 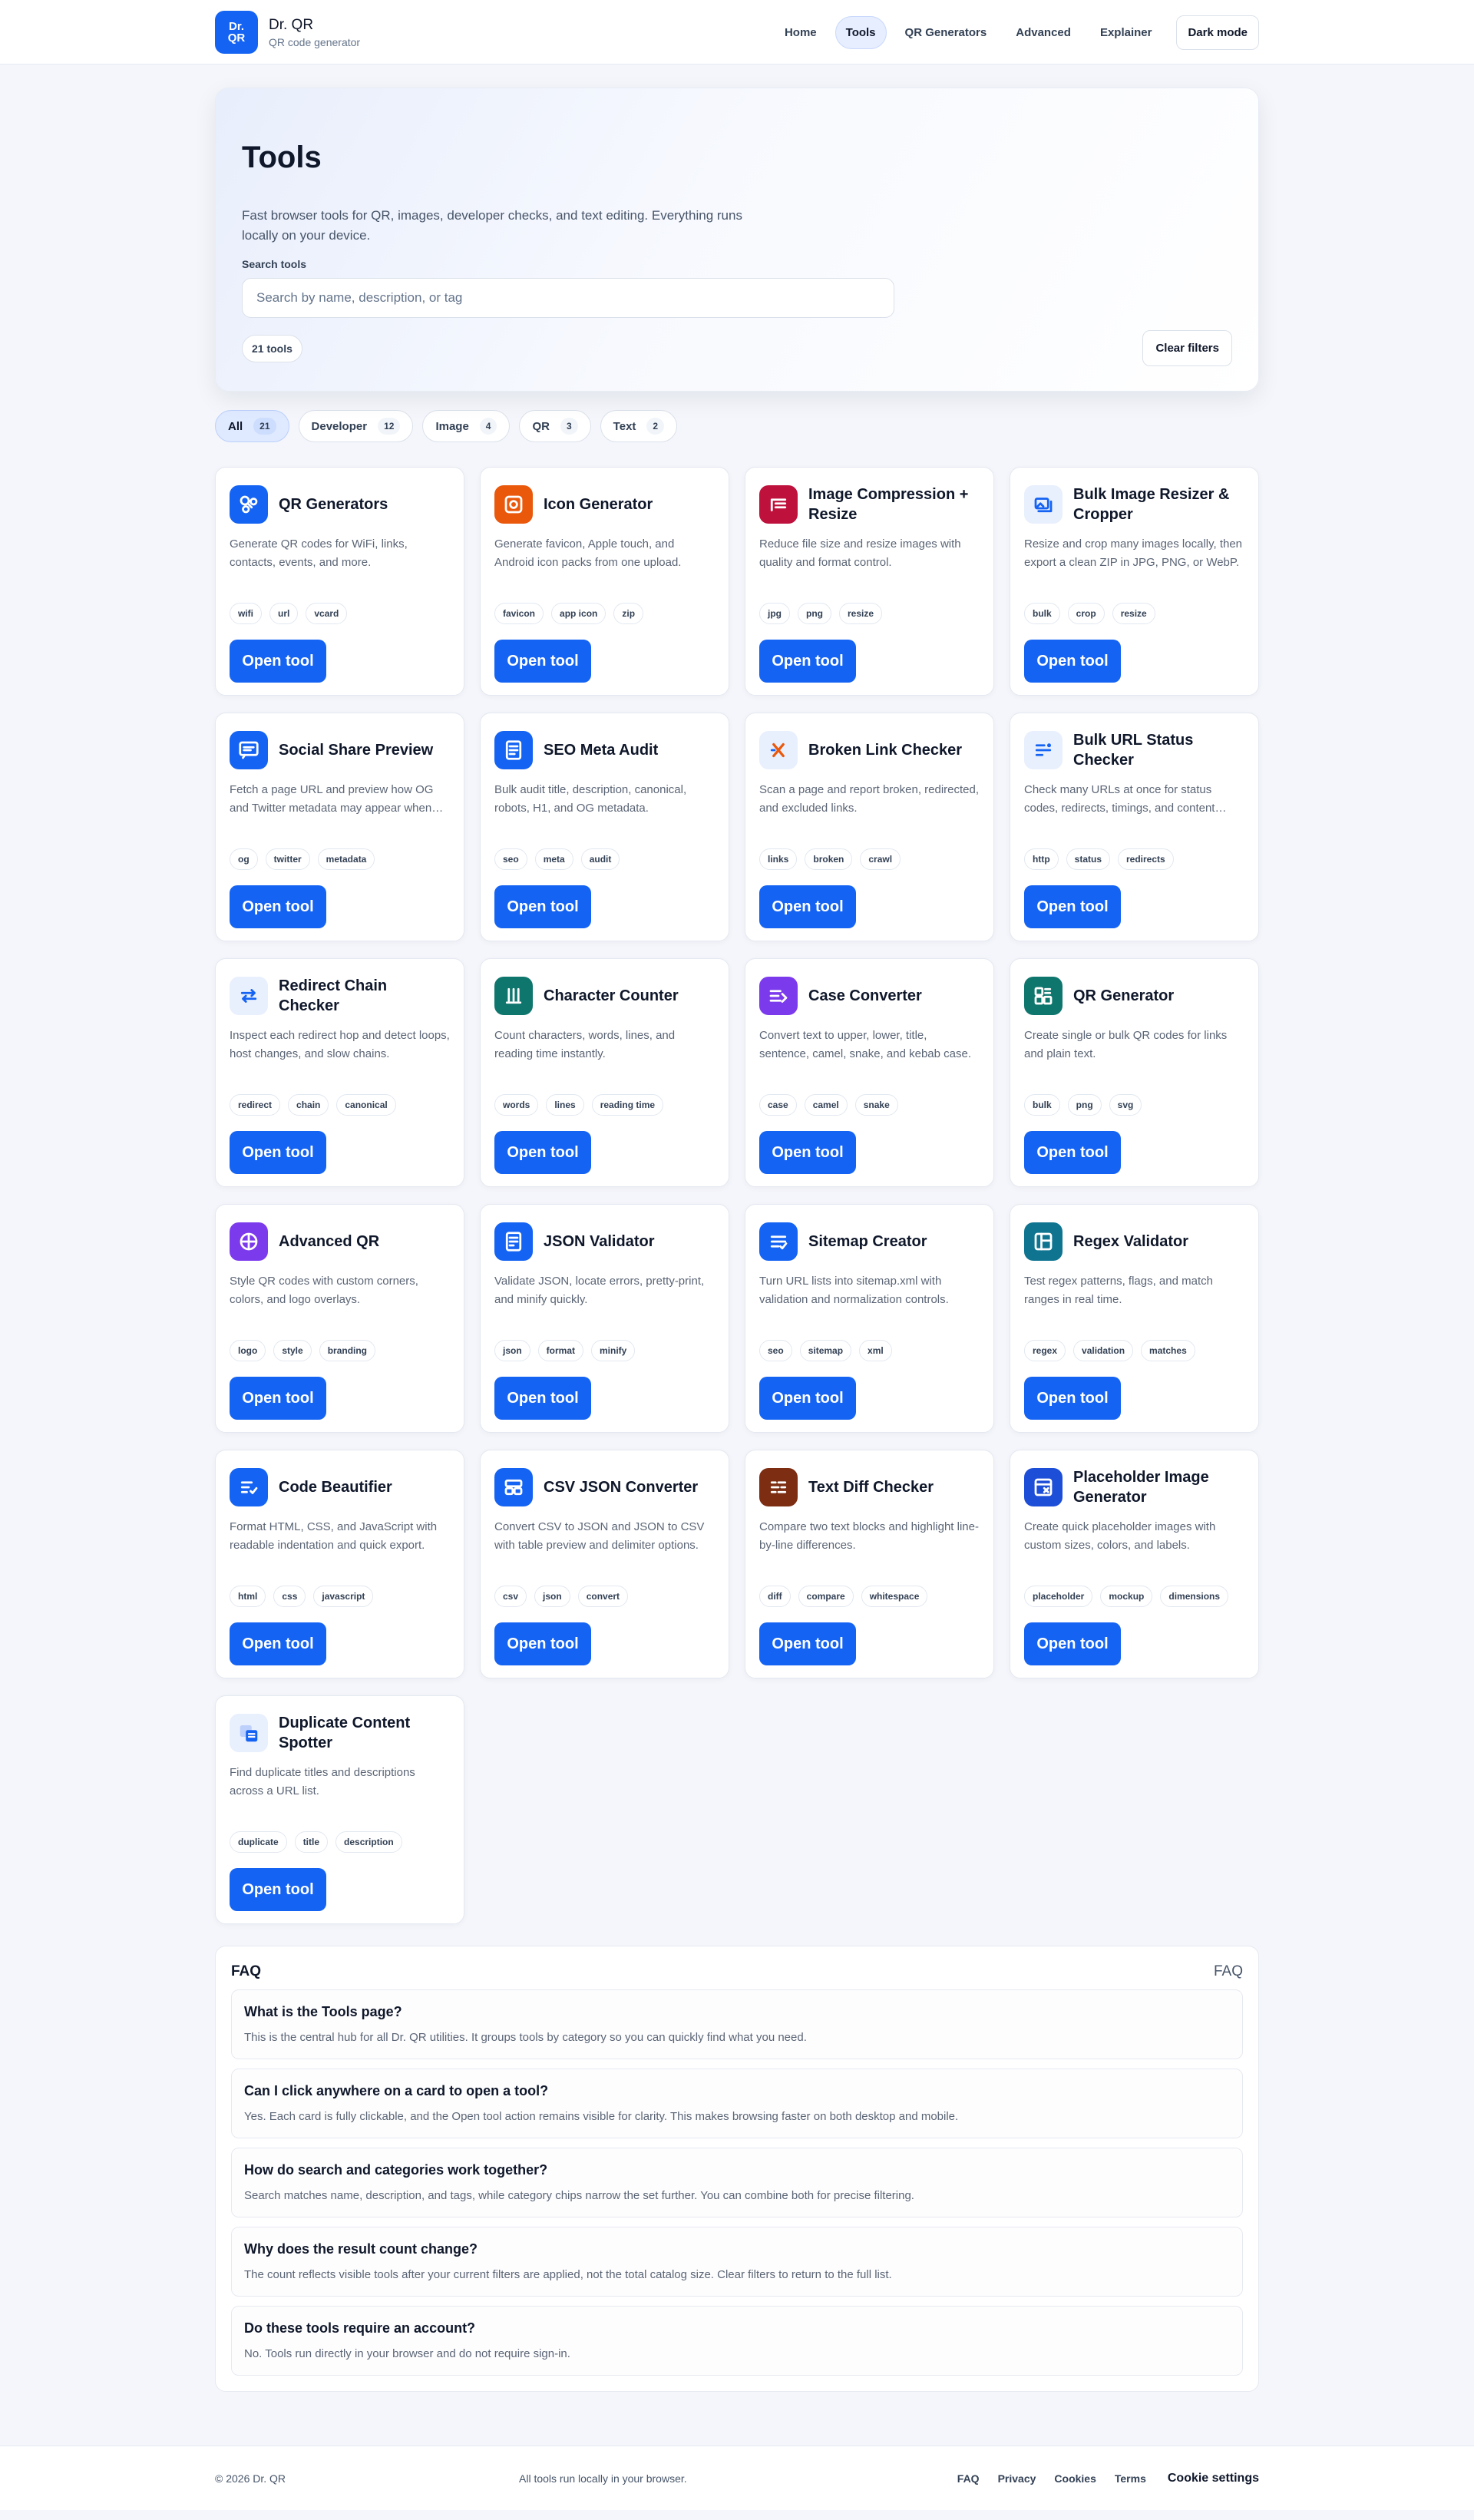 I want to click on category-chip-count: 12, so click(x=389, y=427).